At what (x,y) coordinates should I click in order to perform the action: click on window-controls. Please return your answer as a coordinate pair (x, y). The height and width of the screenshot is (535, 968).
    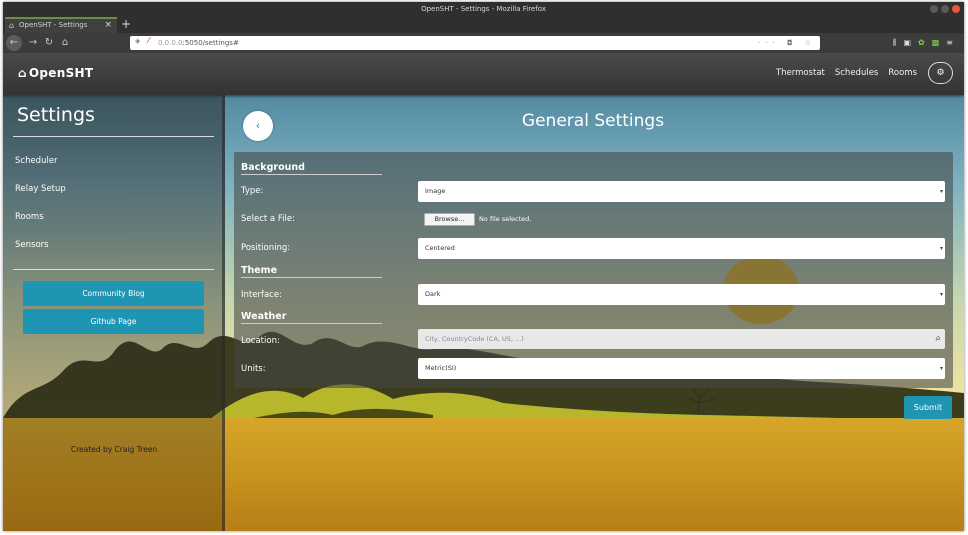
    Looking at the image, I should click on (945, 9).